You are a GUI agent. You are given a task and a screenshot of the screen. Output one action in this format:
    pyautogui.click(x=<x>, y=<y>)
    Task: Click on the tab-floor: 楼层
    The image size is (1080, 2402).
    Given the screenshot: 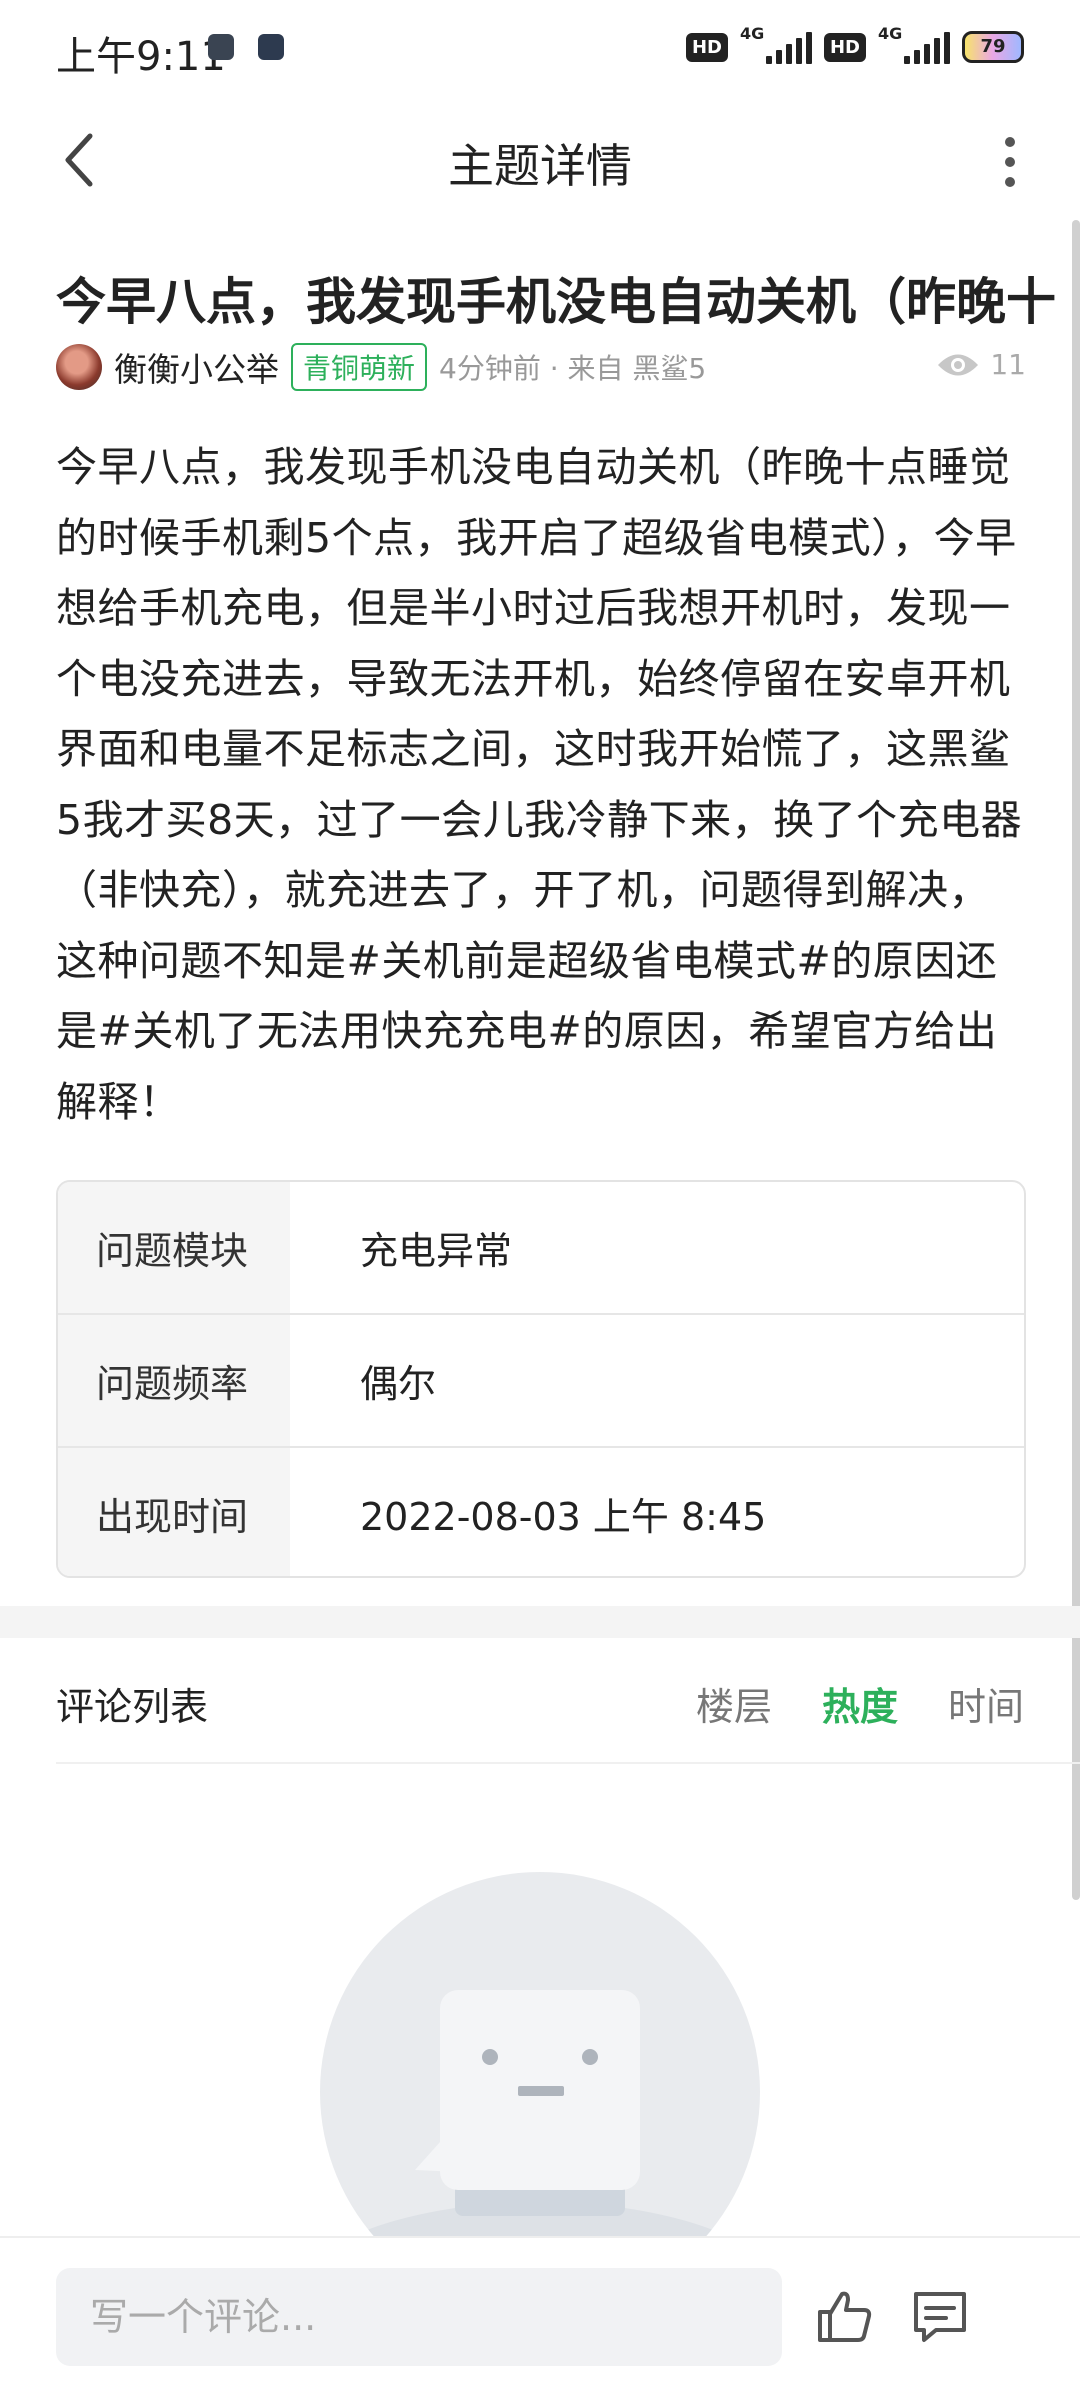 What is the action you would take?
    pyautogui.click(x=734, y=1703)
    